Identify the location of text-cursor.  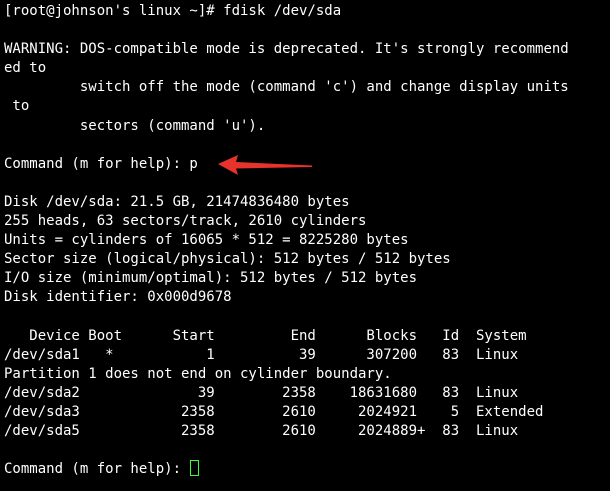
(195, 468).